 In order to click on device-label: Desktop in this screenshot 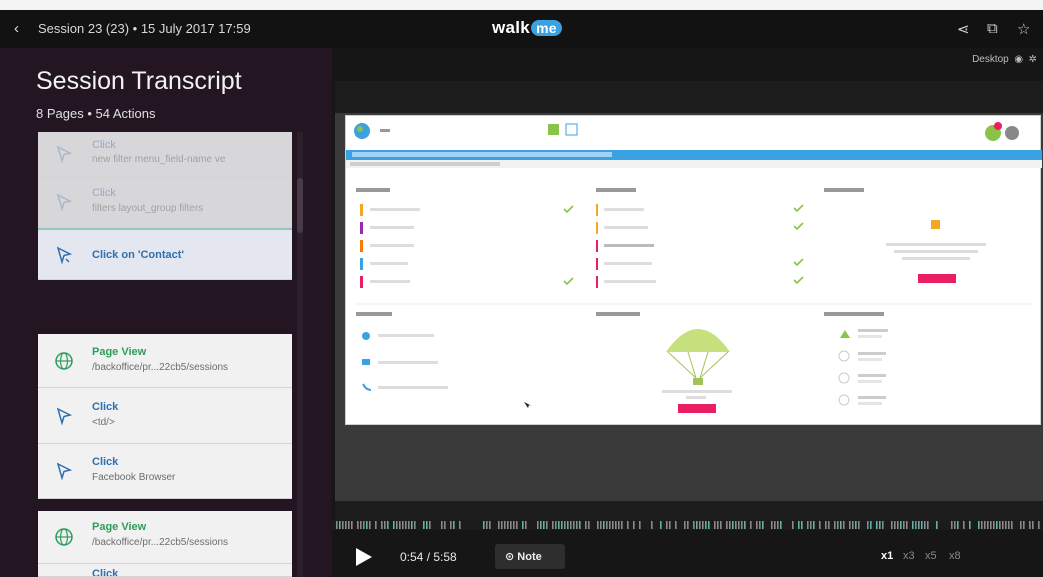, I will do `click(990, 59)`.